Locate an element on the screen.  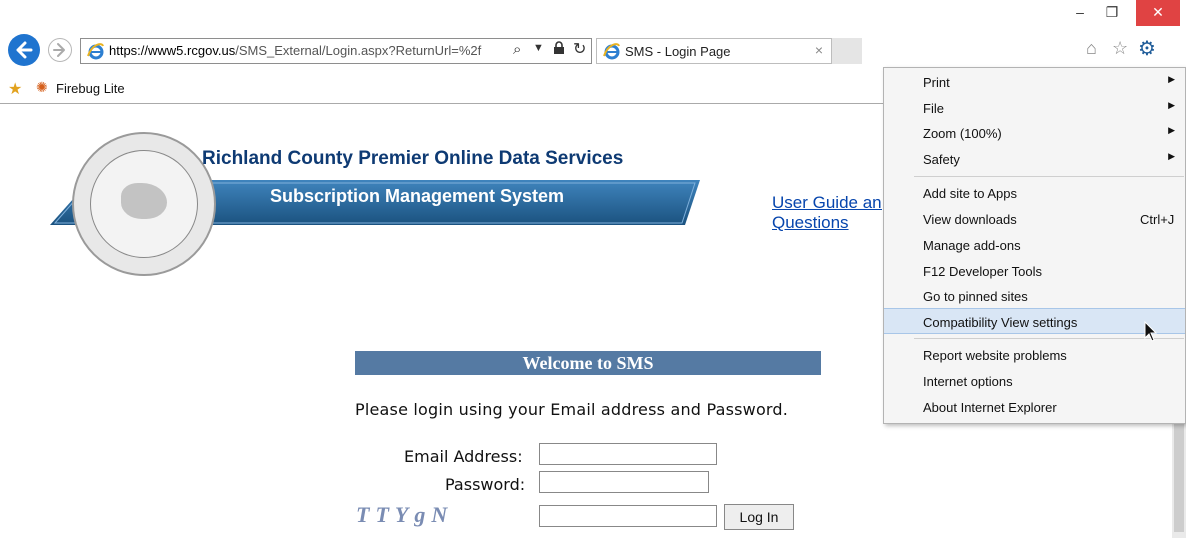
firebug-icon: ✺ is located at coordinates (42, 87).